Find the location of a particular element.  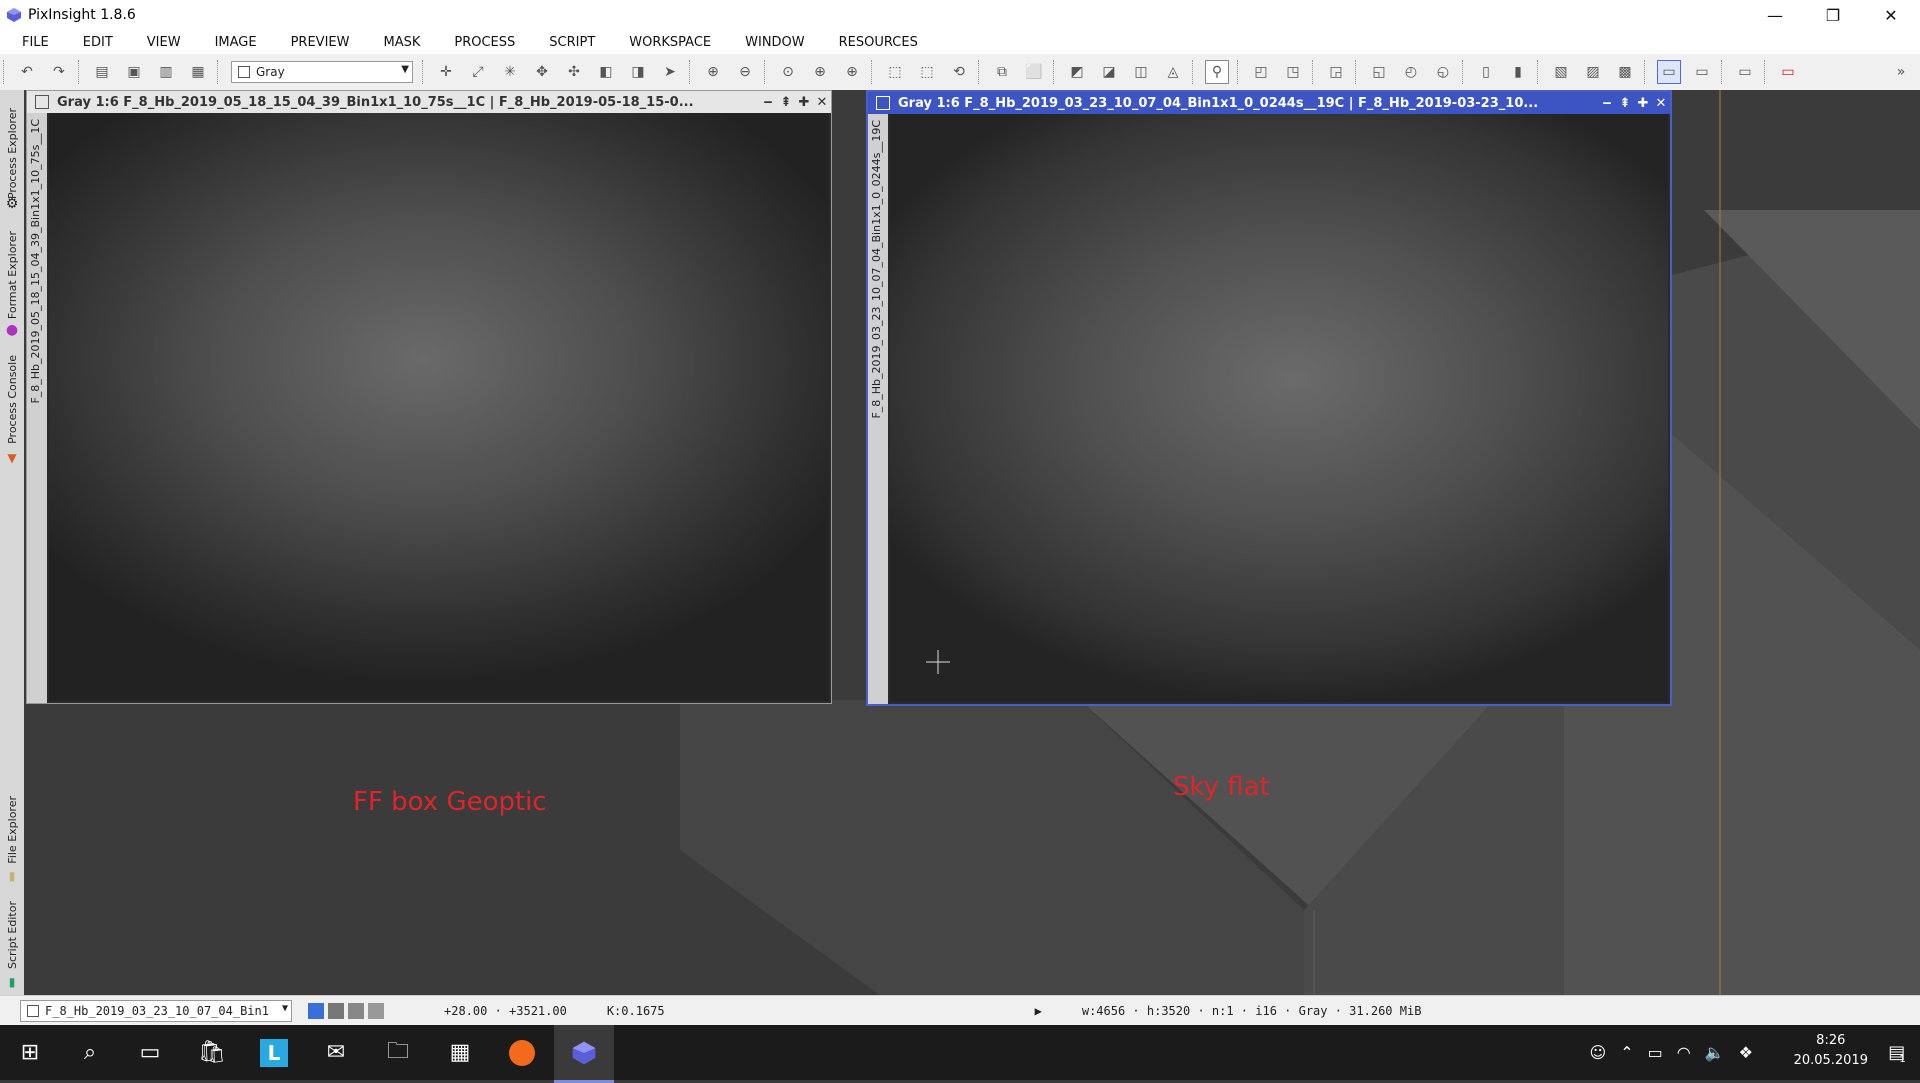

process-icon-3: ▩ is located at coordinates (1625, 72).